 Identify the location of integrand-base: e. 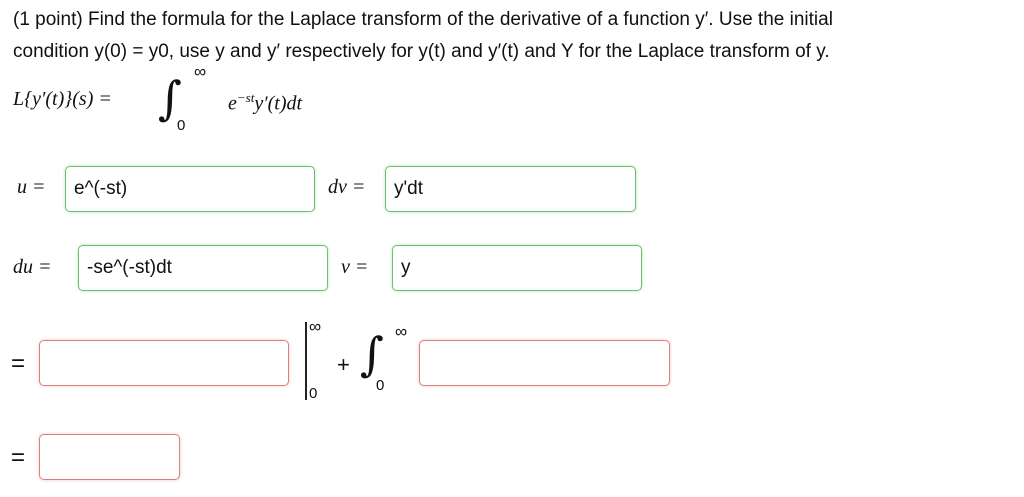
(232, 103).